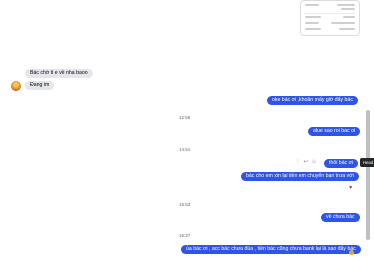  I want to click on heart-reaction-icon: ♥, so click(350, 188).